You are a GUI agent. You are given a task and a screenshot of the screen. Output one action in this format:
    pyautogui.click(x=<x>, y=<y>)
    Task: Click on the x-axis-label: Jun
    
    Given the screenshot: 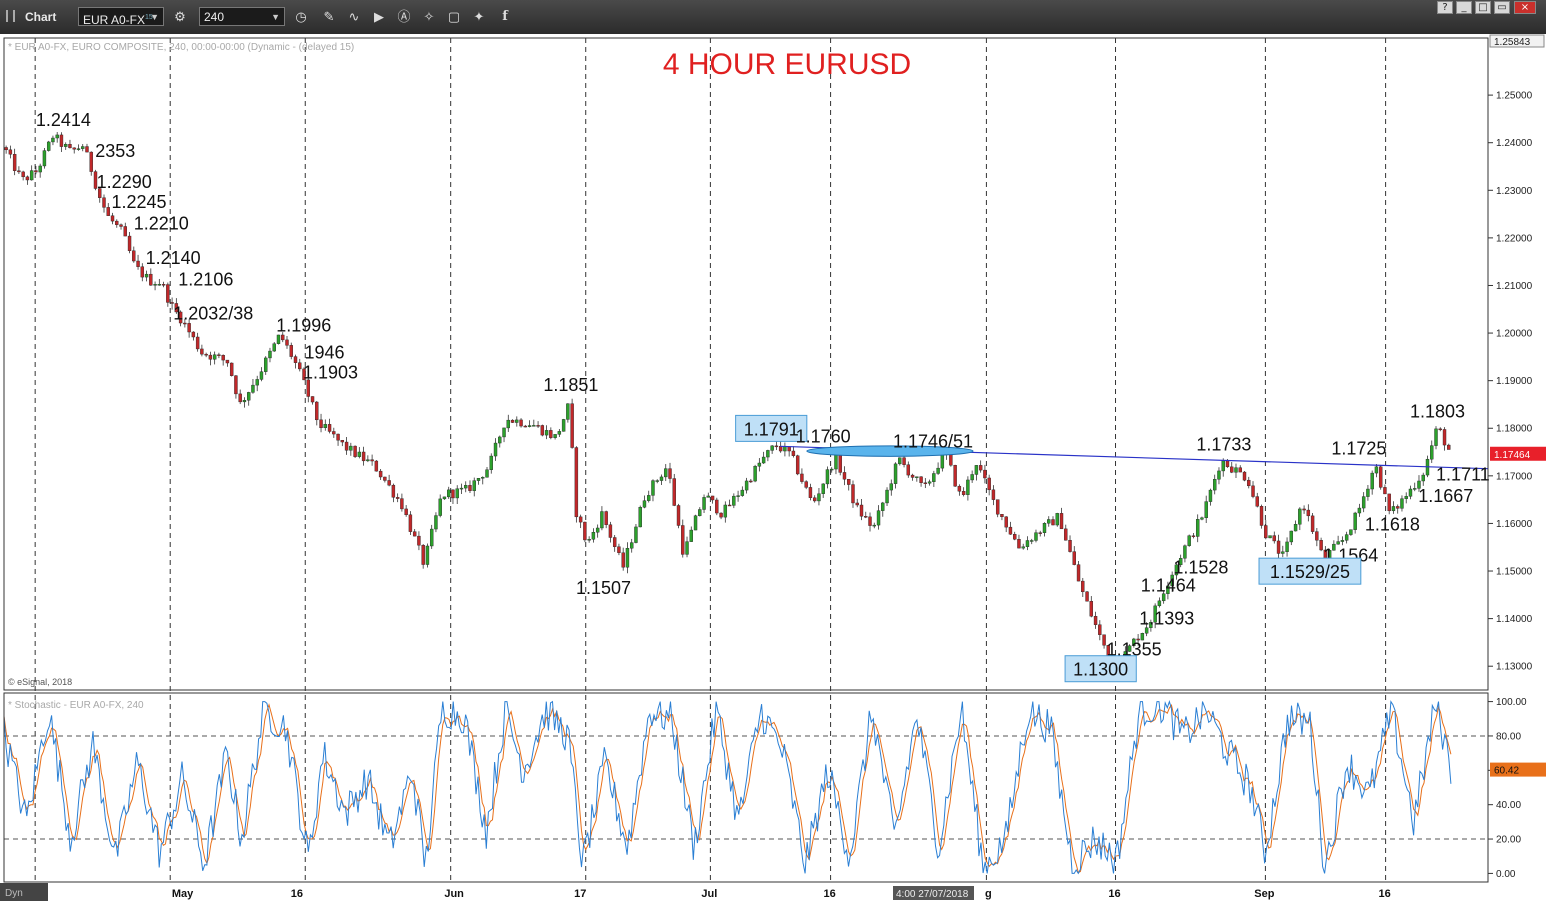 What is the action you would take?
    pyautogui.click(x=454, y=894)
    